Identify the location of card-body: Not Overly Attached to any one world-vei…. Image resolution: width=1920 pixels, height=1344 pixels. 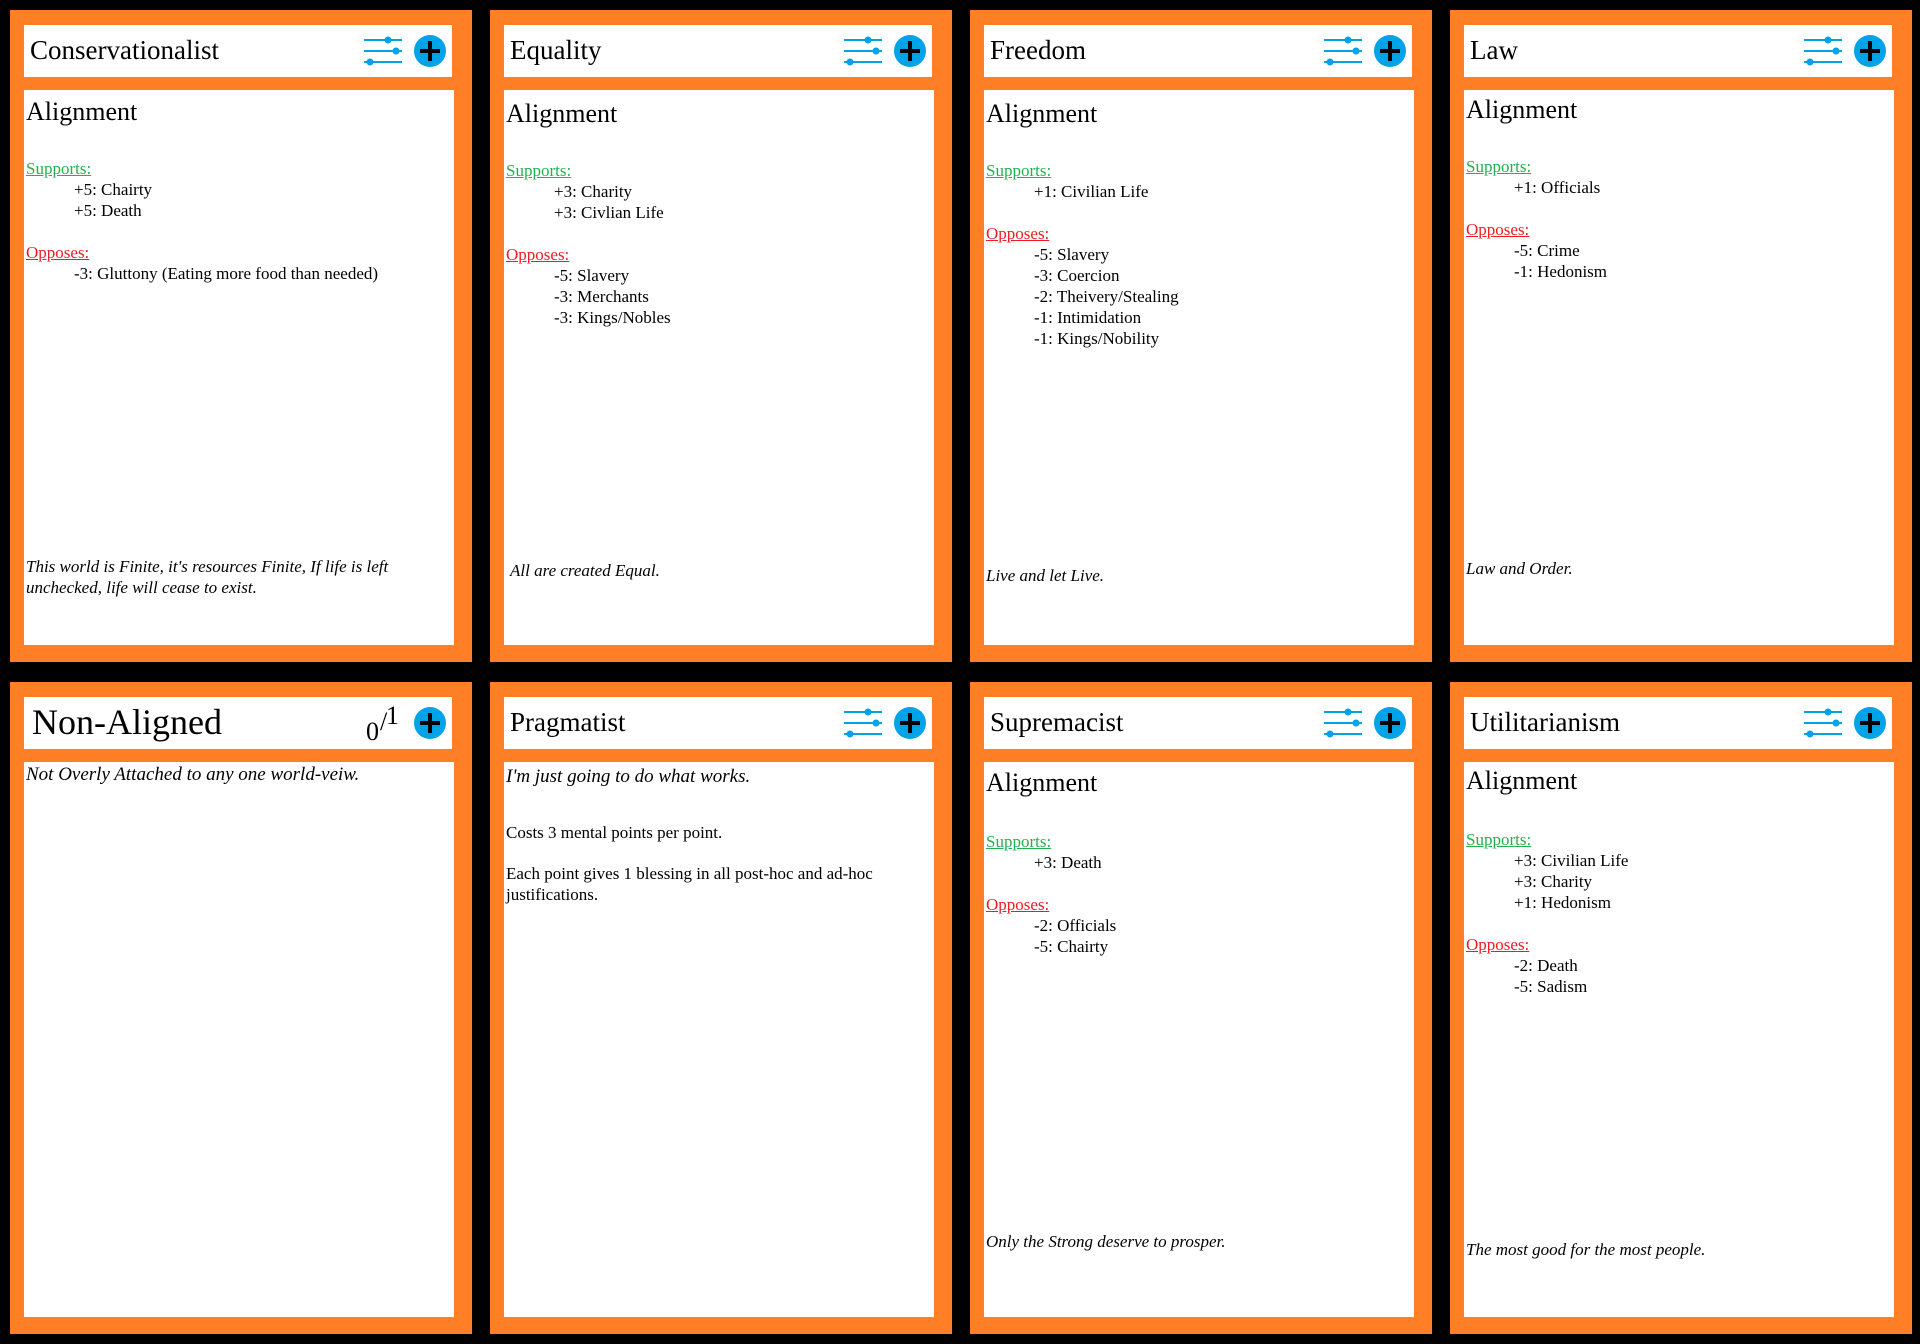
(239, 1039).